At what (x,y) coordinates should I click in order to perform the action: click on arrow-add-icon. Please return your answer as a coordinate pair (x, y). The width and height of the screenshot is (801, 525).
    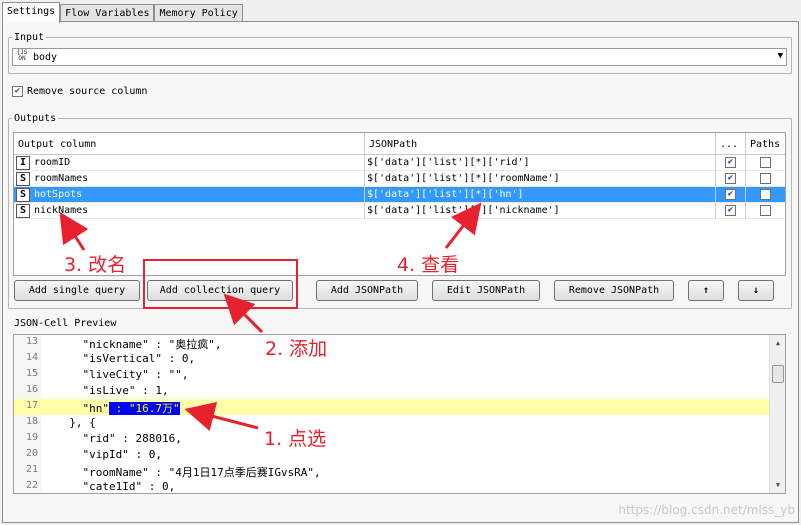
    Looking at the image, I should click on (243, 313).